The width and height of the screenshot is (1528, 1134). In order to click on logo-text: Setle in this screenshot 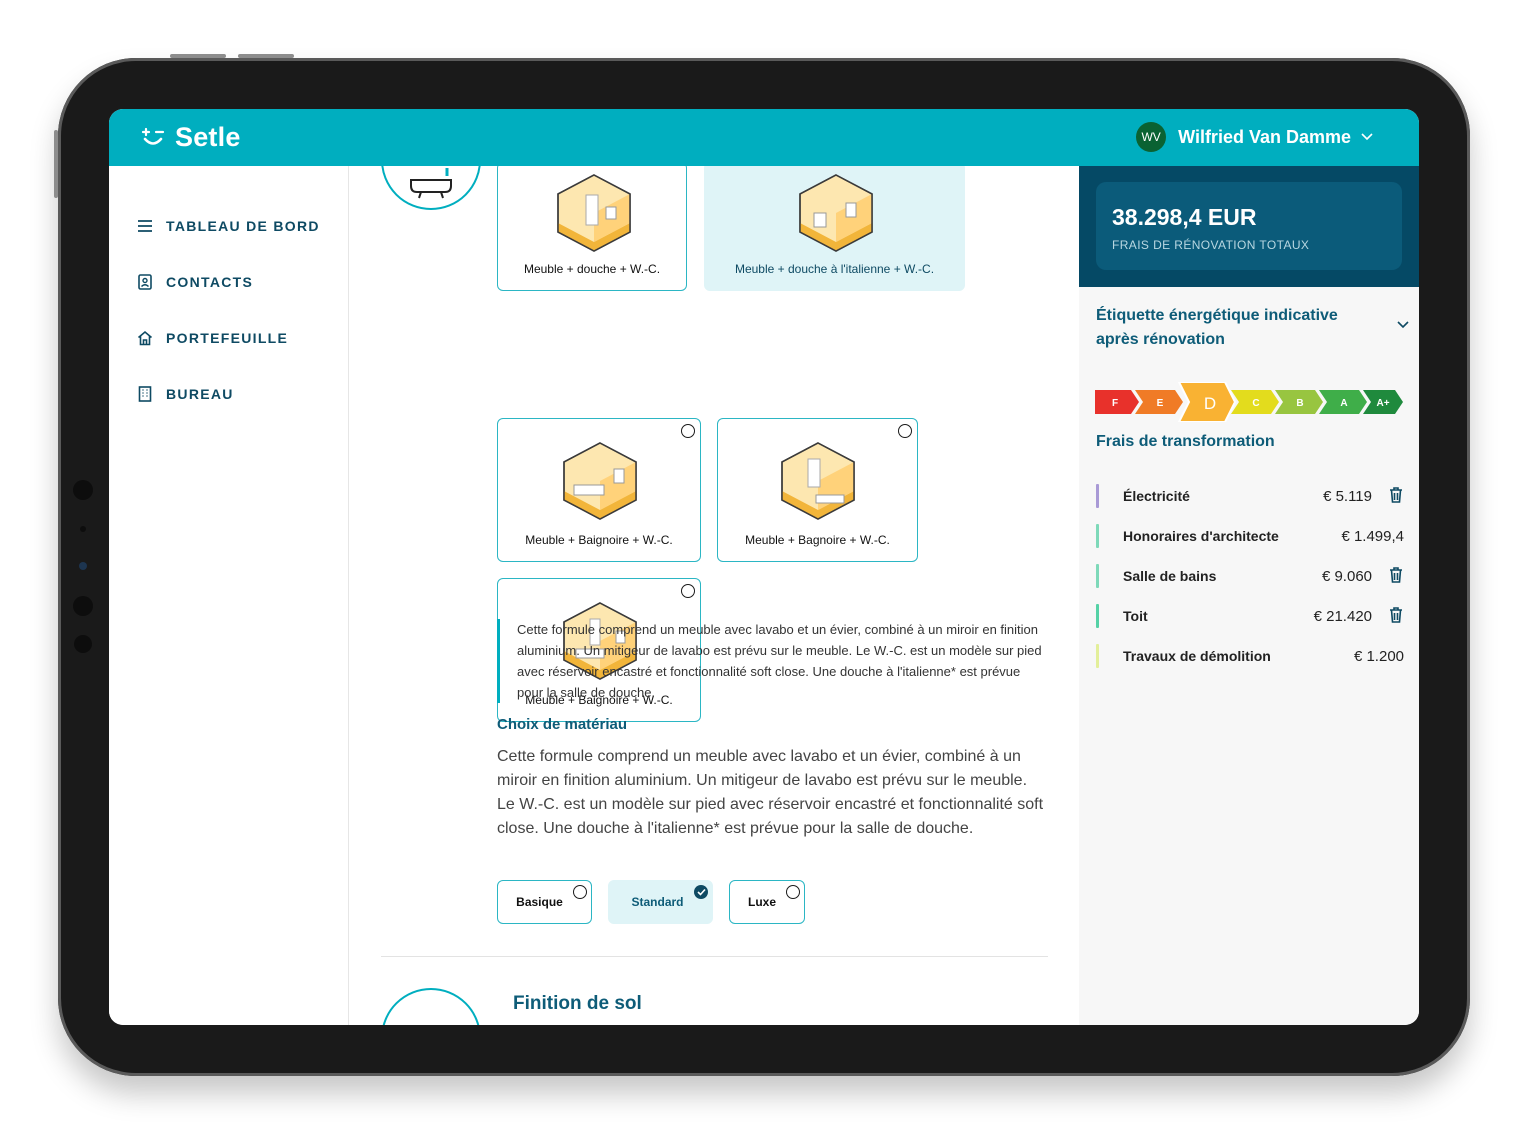, I will do `click(208, 136)`.